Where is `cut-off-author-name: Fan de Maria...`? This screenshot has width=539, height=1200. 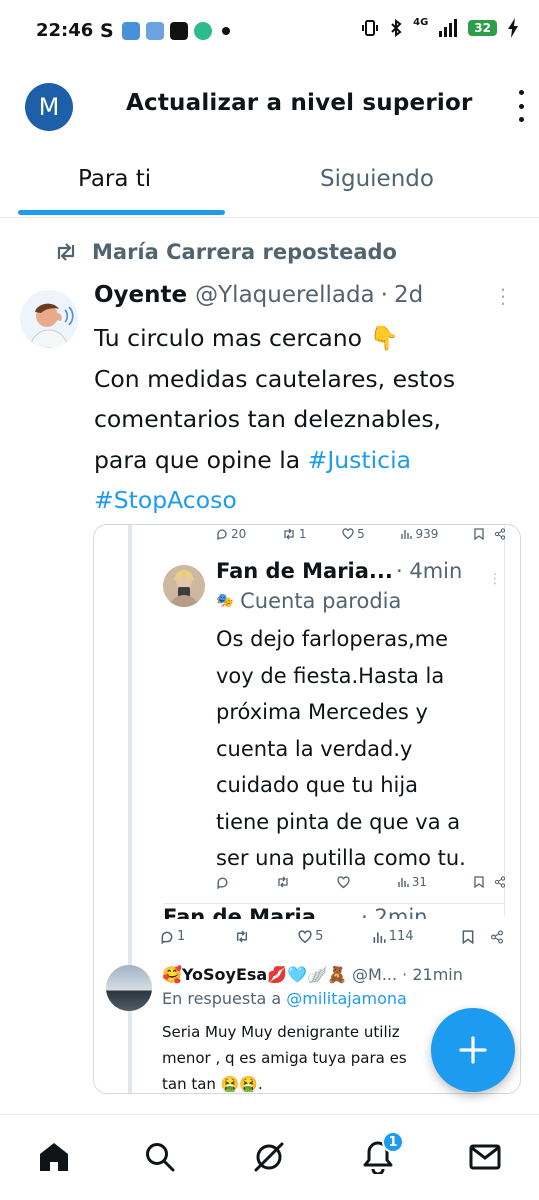 cut-off-author-name: Fan de Maria... is located at coordinates (251, 913).